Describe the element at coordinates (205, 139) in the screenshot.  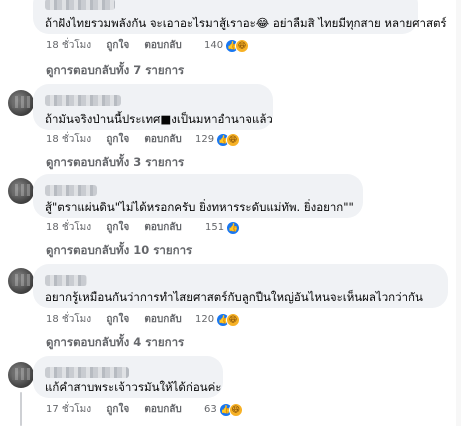
I see `reaction-count: 129` at that location.